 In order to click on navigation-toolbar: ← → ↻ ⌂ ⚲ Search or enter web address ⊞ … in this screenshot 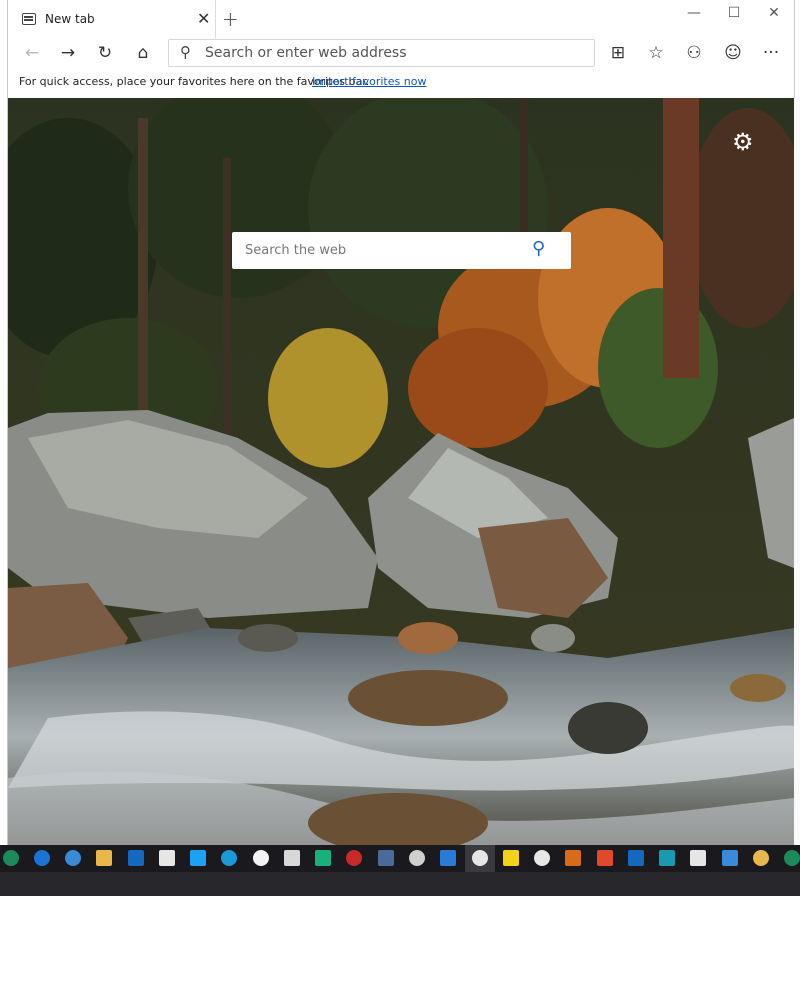, I will do `click(401, 53)`.